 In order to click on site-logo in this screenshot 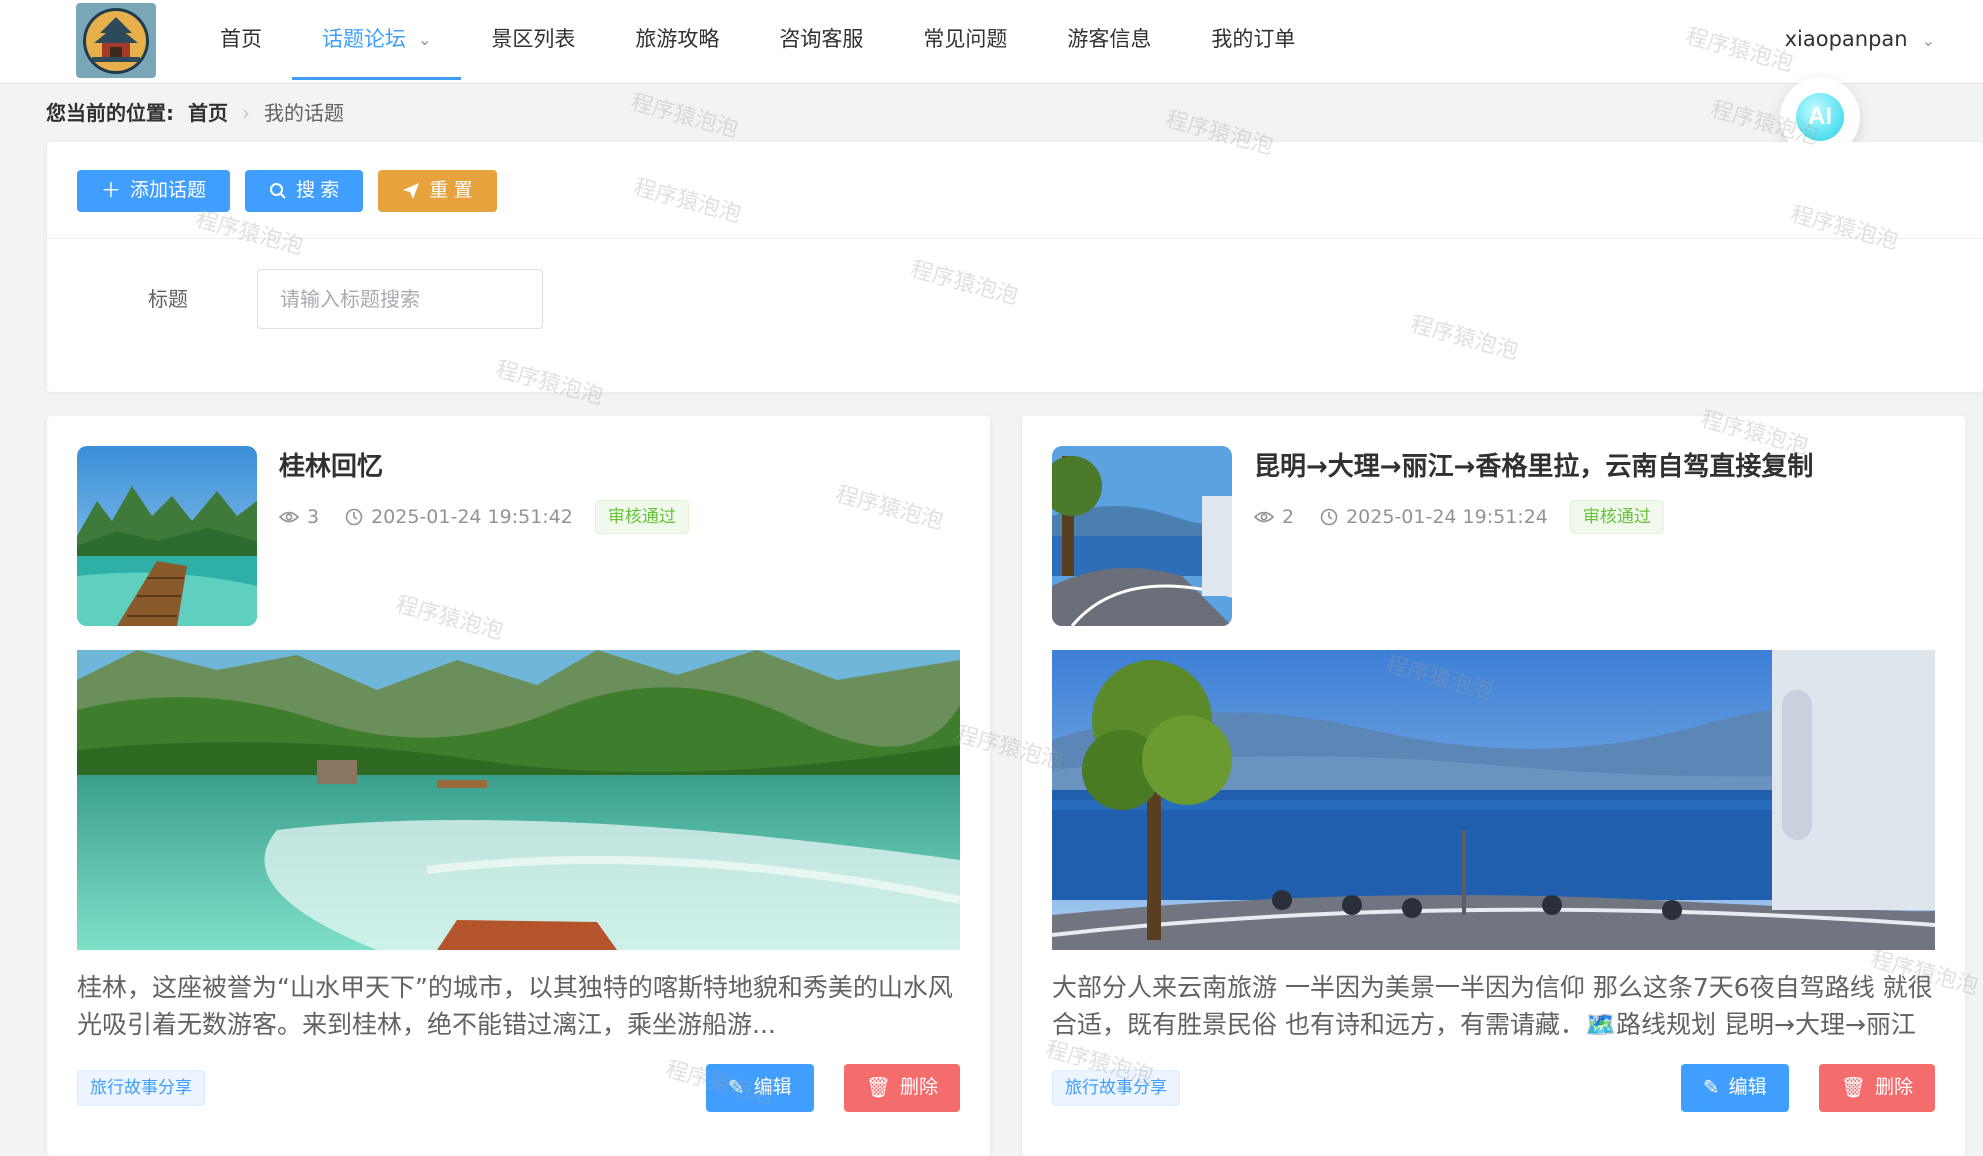, I will do `click(116, 40)`.